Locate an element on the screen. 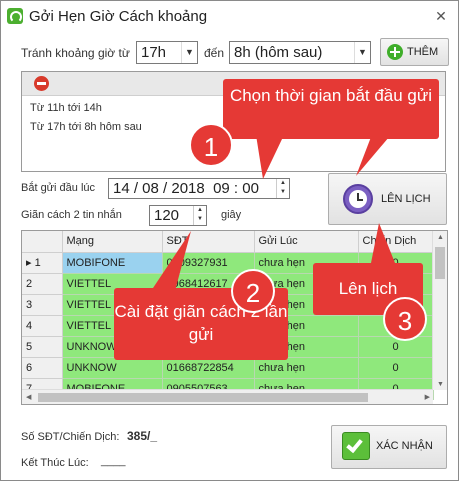  callout-3-number: 3 is located at coordinates (405, 319).